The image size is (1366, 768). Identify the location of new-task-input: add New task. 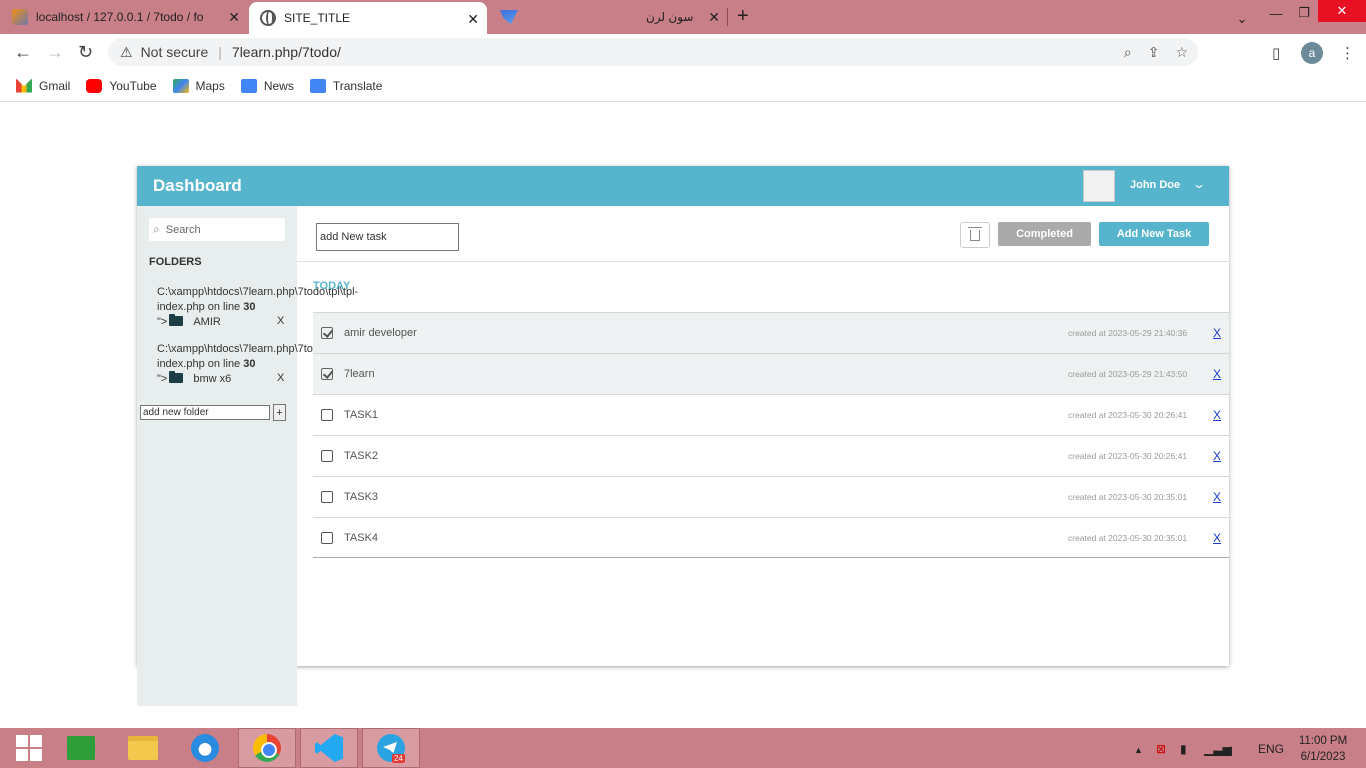
(387, 237).